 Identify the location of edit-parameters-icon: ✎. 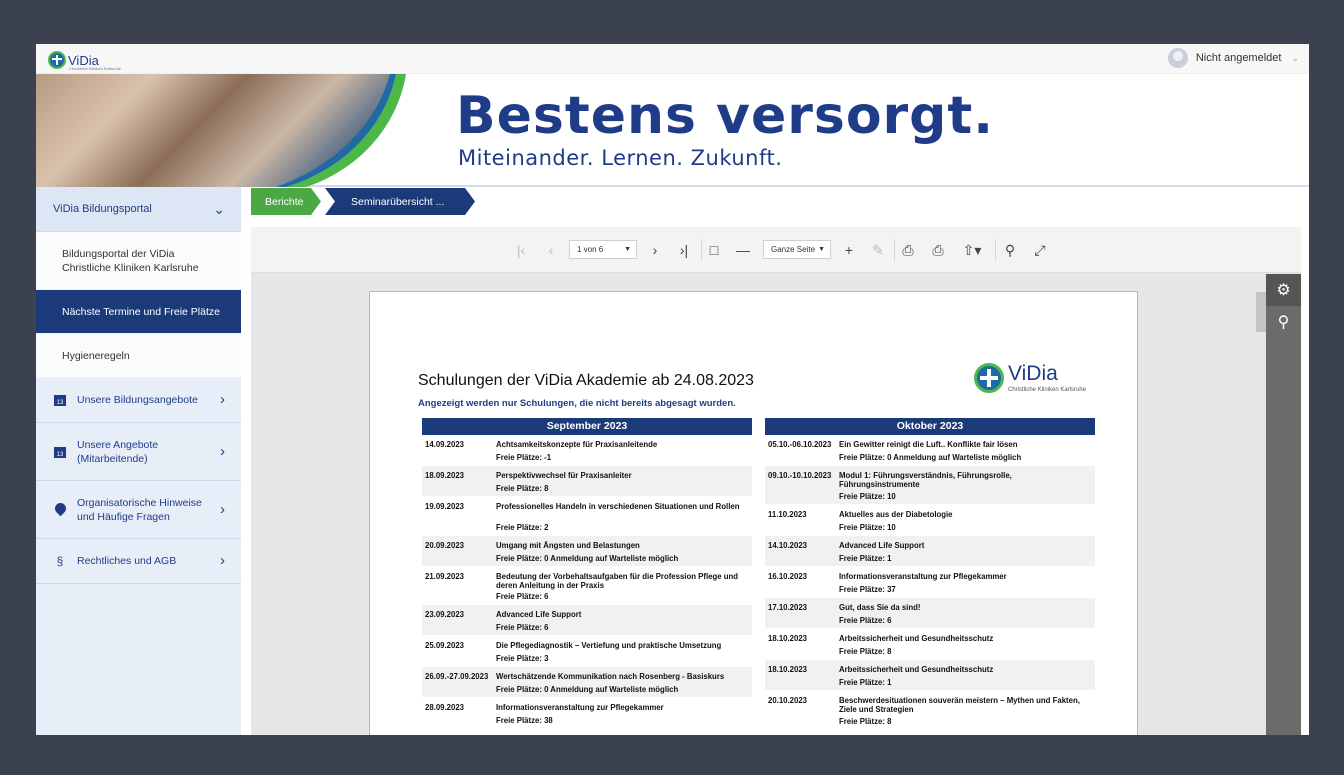
(878, 250).